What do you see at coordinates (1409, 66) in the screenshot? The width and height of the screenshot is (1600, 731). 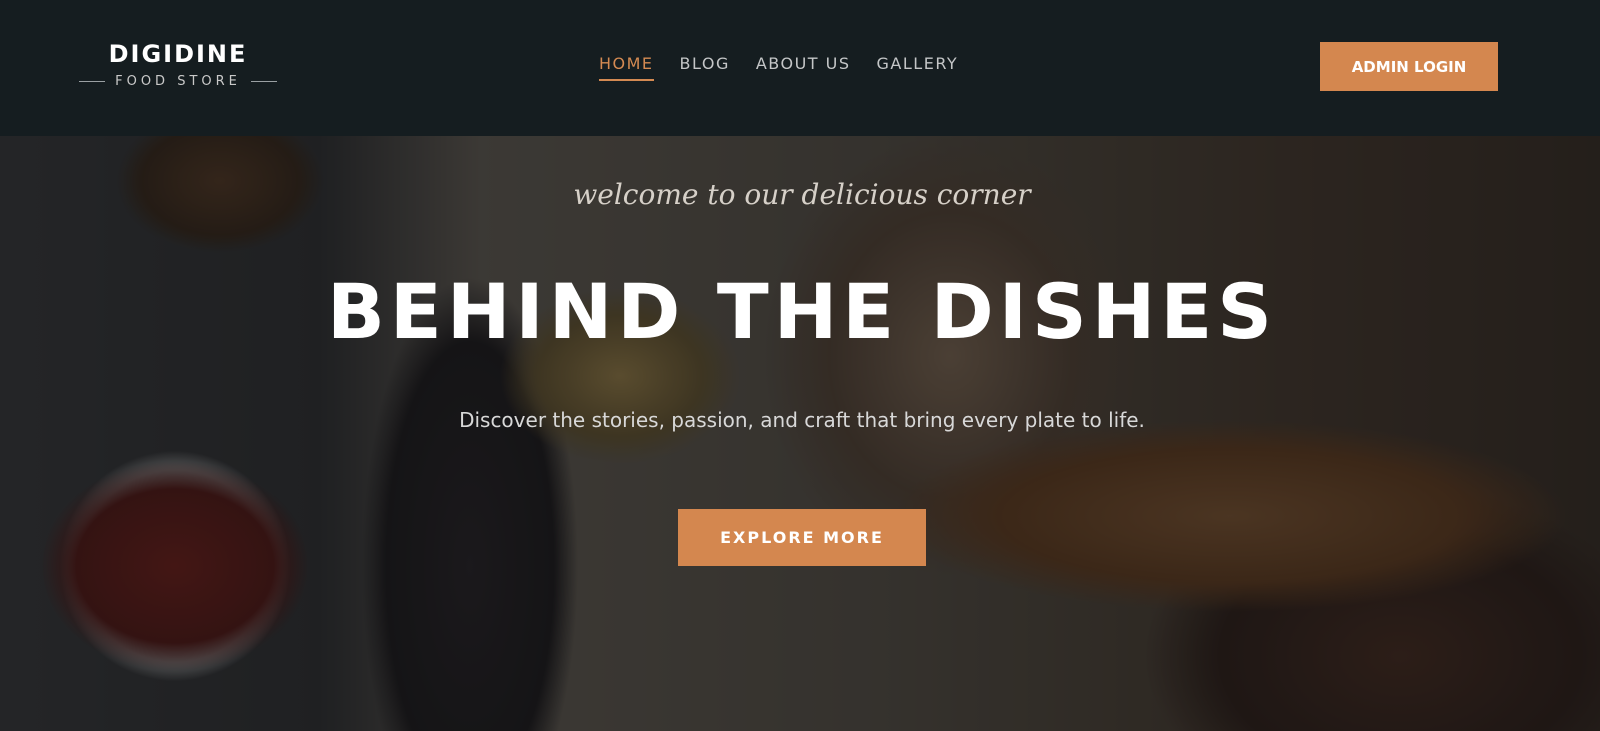 I see `admin-login-button: ADMIN LOGIN` at bounding box center [1409, 66].